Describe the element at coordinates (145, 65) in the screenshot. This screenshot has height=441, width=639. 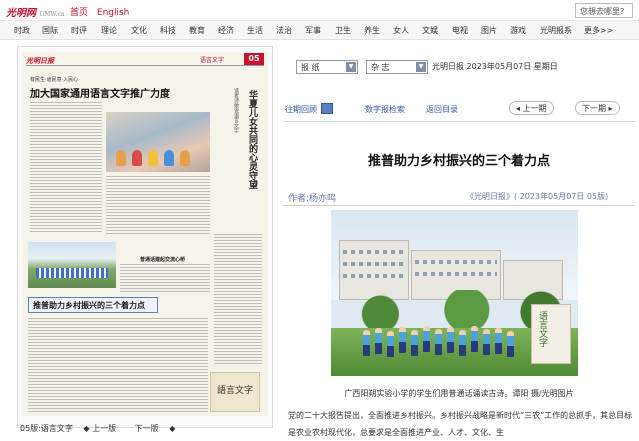
I see `masthead-divider` at that location.